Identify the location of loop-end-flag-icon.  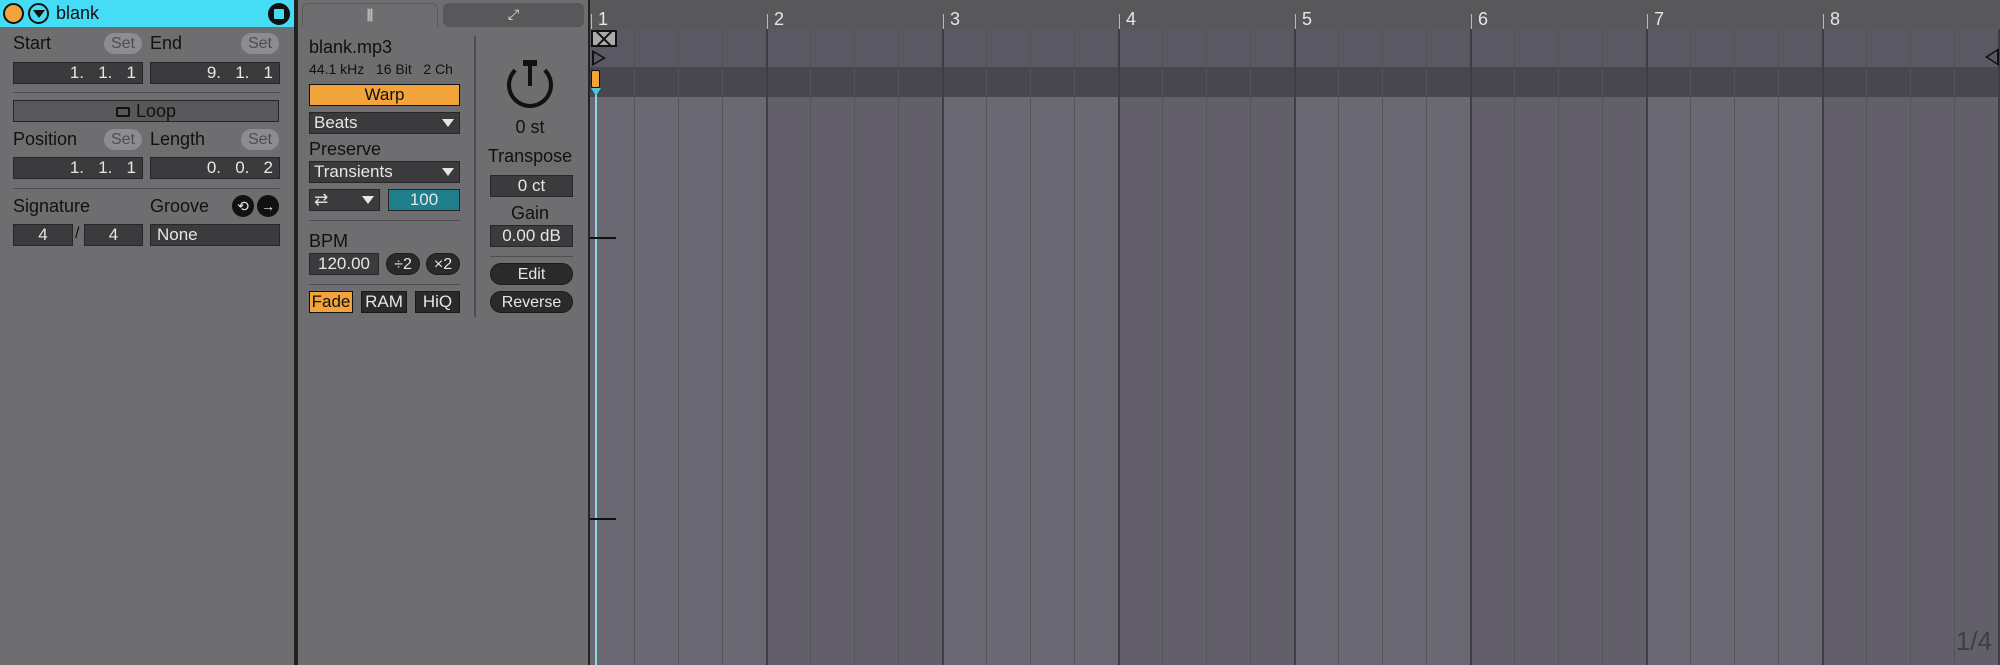
(1992, 57).